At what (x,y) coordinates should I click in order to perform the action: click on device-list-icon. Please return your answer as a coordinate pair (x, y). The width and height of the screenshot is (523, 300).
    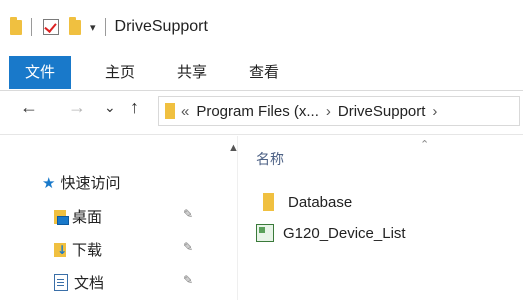
    Looking at the image, I should click on (265, 233).